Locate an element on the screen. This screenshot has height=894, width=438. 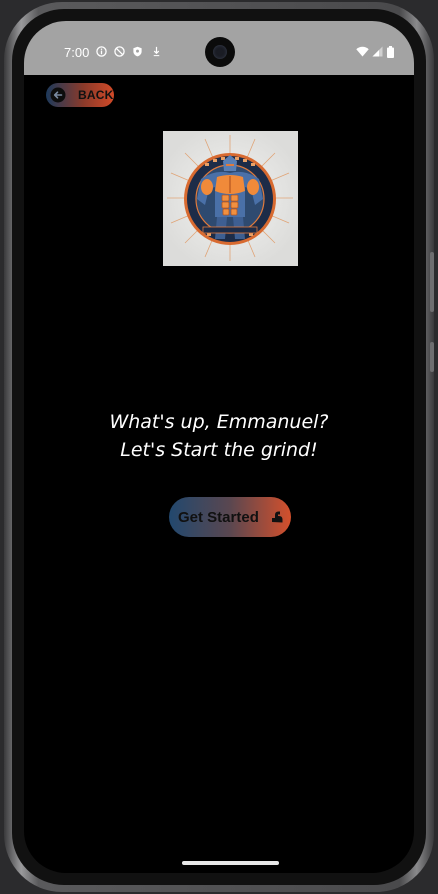
camera-lens is located at coordinates (220, 52).